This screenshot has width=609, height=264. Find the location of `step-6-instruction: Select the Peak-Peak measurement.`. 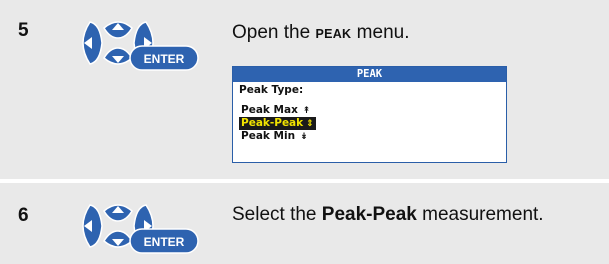

step-6-instruction: Select the Peak-Peak measurement. is located at coordinates (388, 214).